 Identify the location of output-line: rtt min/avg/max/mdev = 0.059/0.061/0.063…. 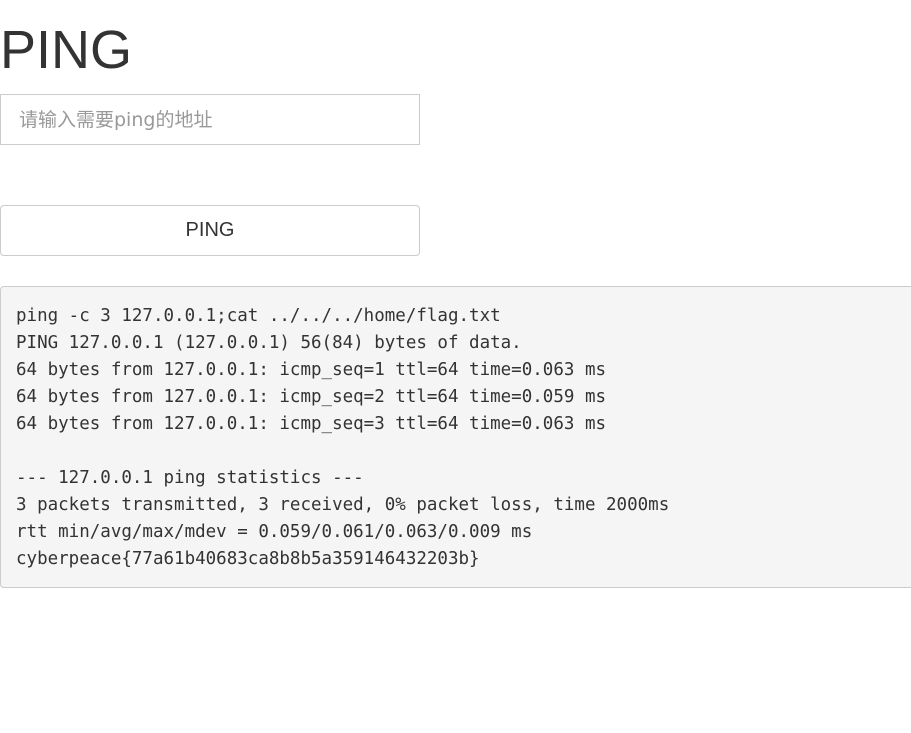
(274, 532).